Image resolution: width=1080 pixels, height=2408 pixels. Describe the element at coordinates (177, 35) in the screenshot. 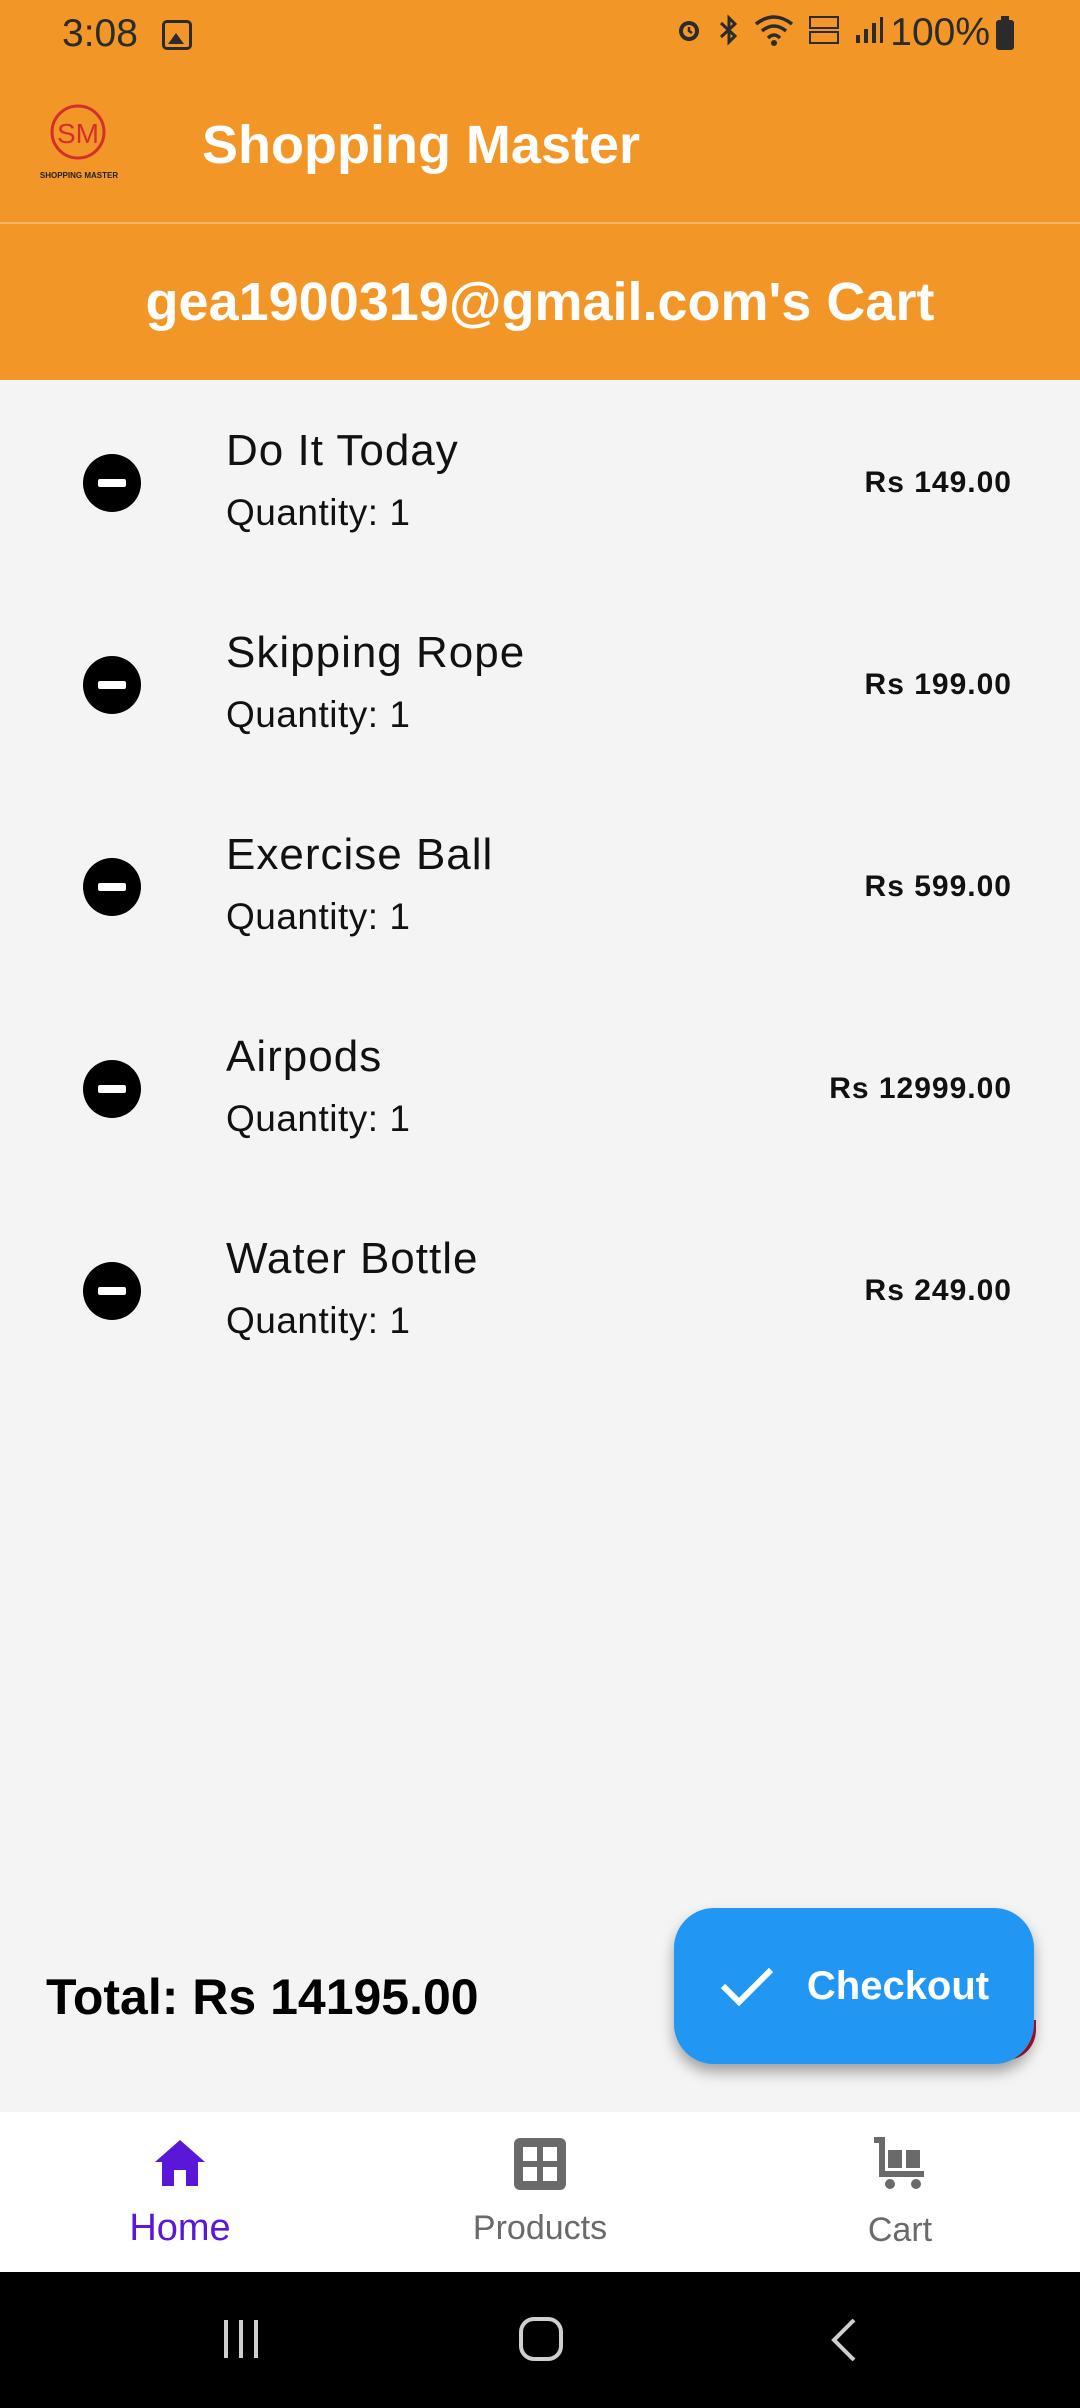

I see `gallery-notification-icon` at that location.